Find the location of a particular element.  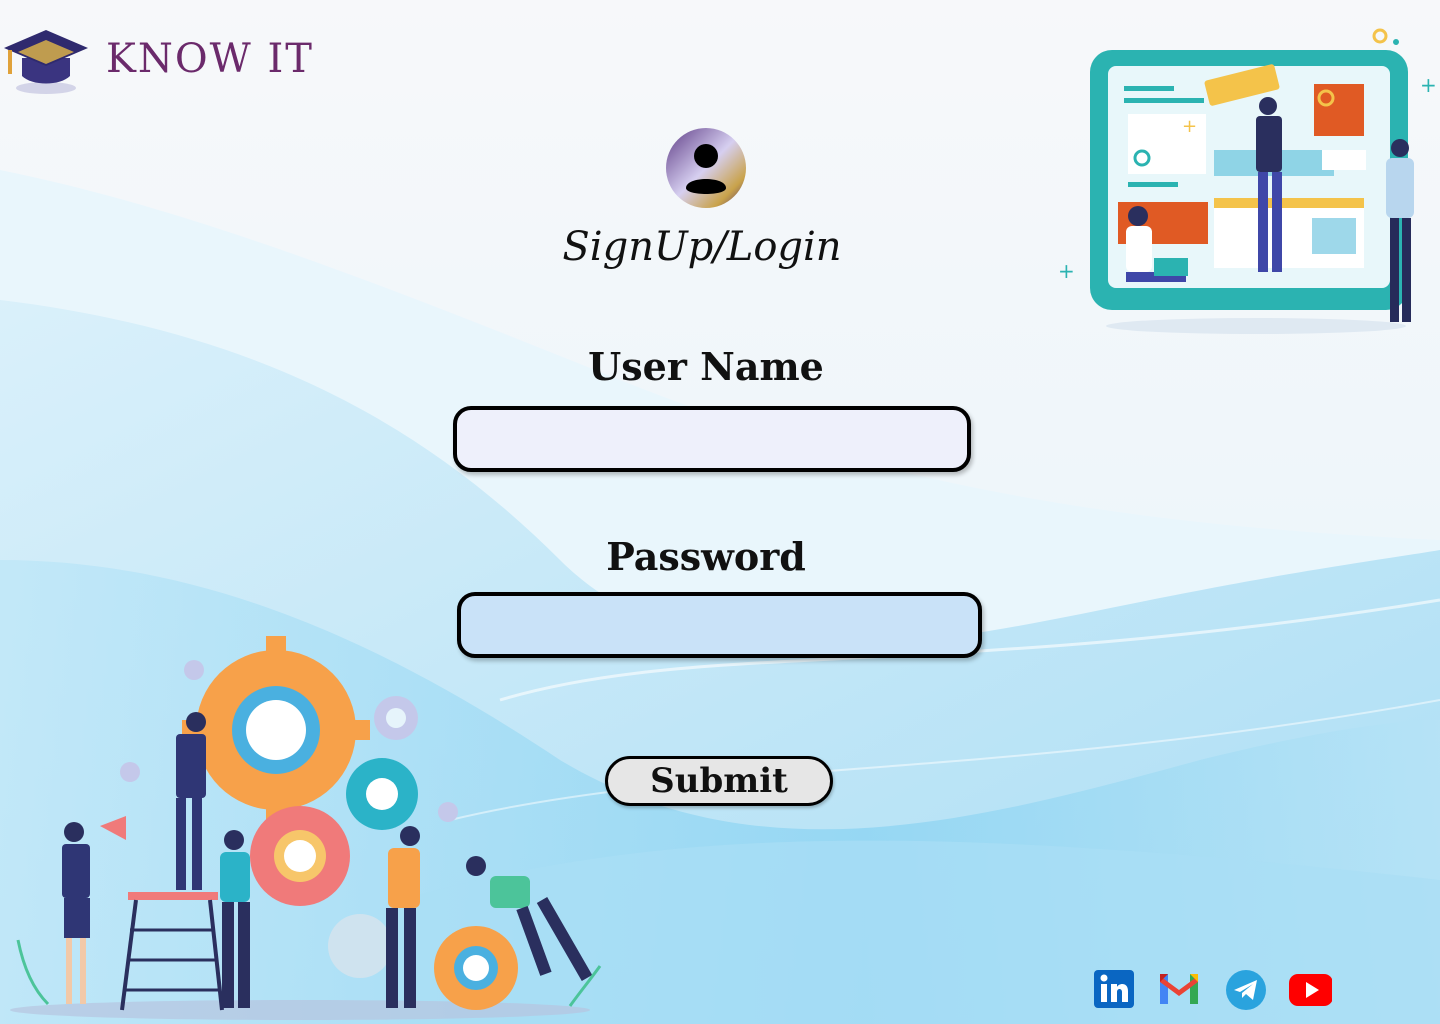

team-dashboard-illustration: + + + is located at coordinates (1247, 181).